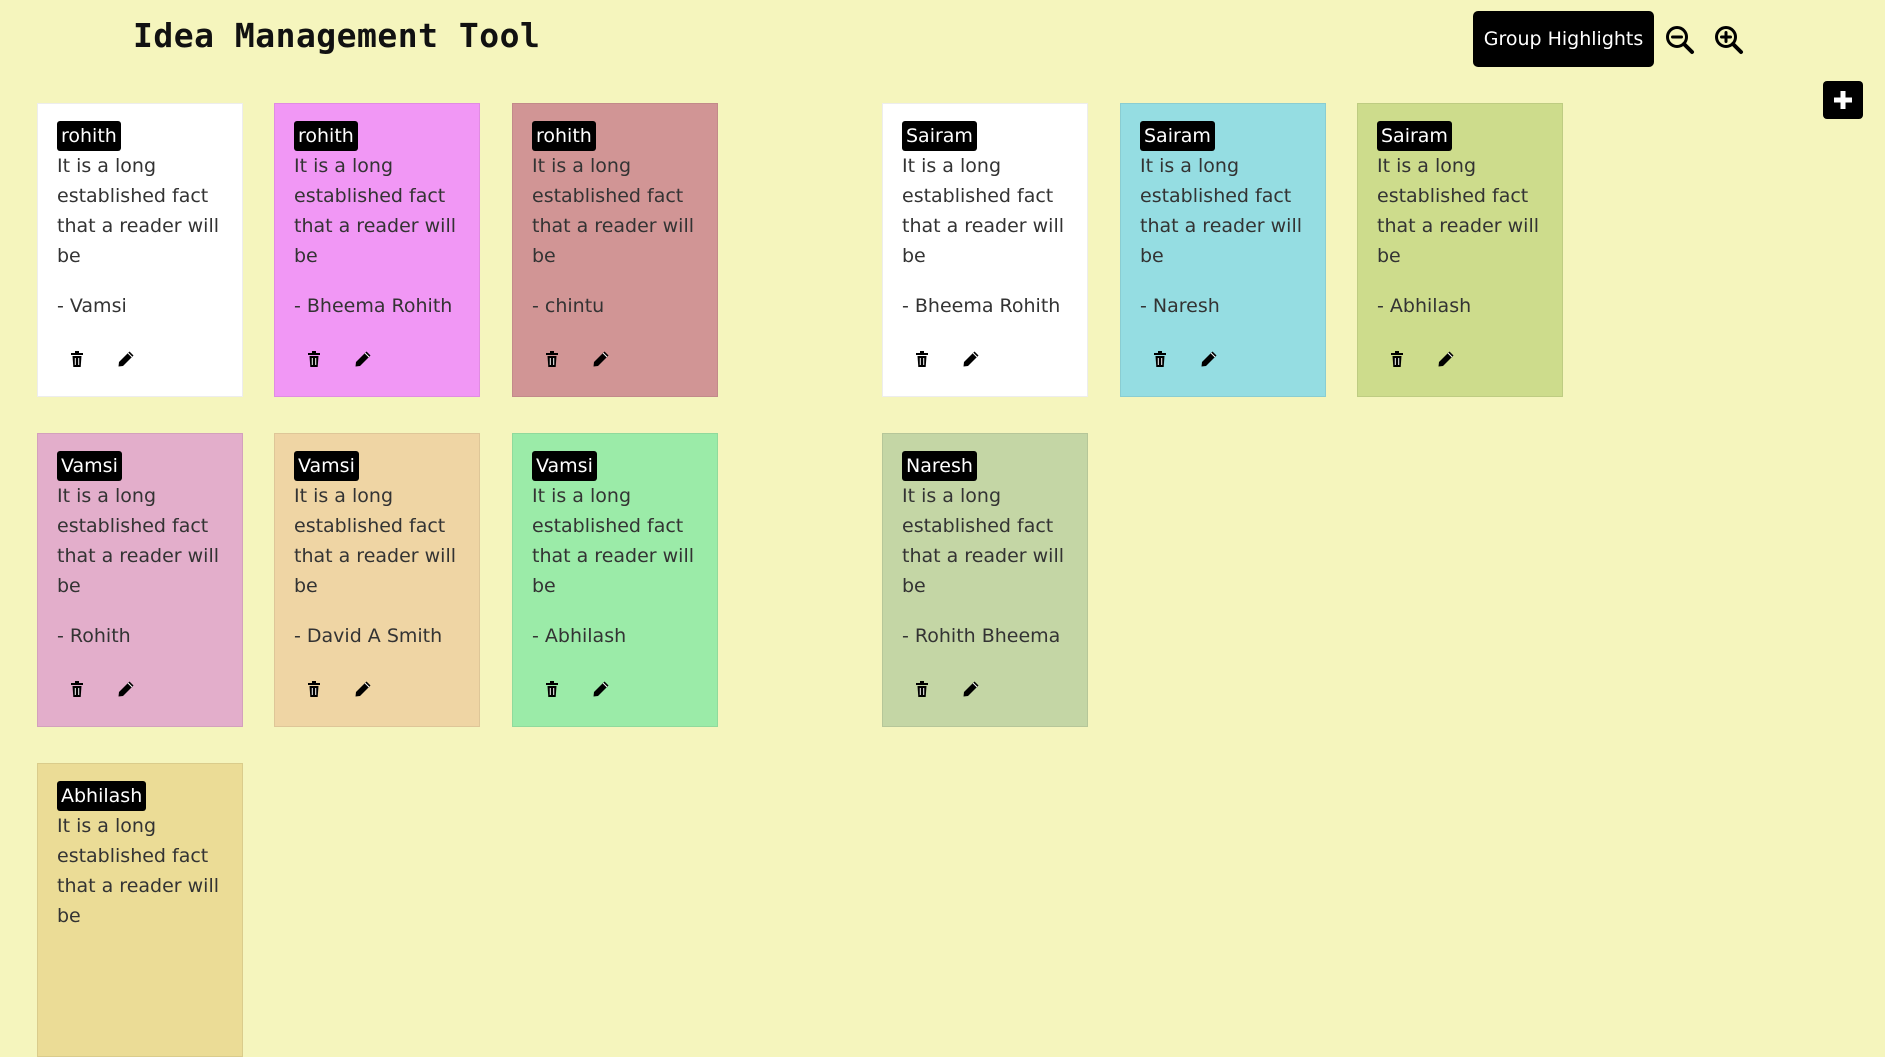  Describe the element at coordinates (981, 636) in the screenshot. I see `note-author: - Rohith Bheema` at that location.